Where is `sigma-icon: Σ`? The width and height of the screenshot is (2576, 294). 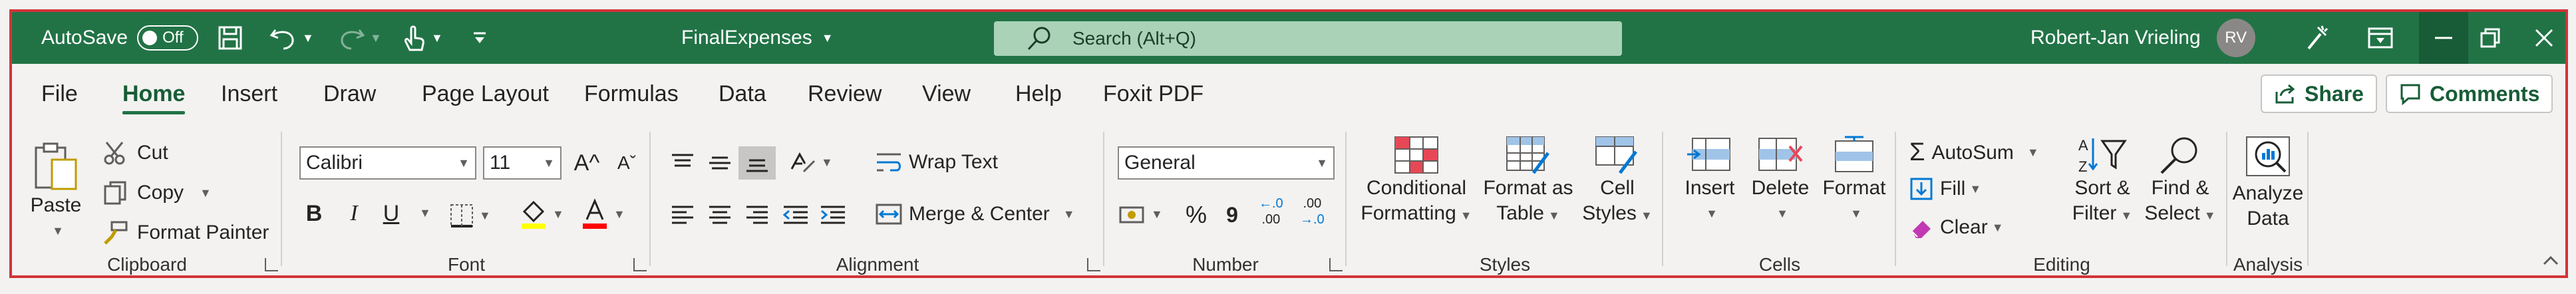 sigma-icon: Σ is located at coordinates (1917, 152).